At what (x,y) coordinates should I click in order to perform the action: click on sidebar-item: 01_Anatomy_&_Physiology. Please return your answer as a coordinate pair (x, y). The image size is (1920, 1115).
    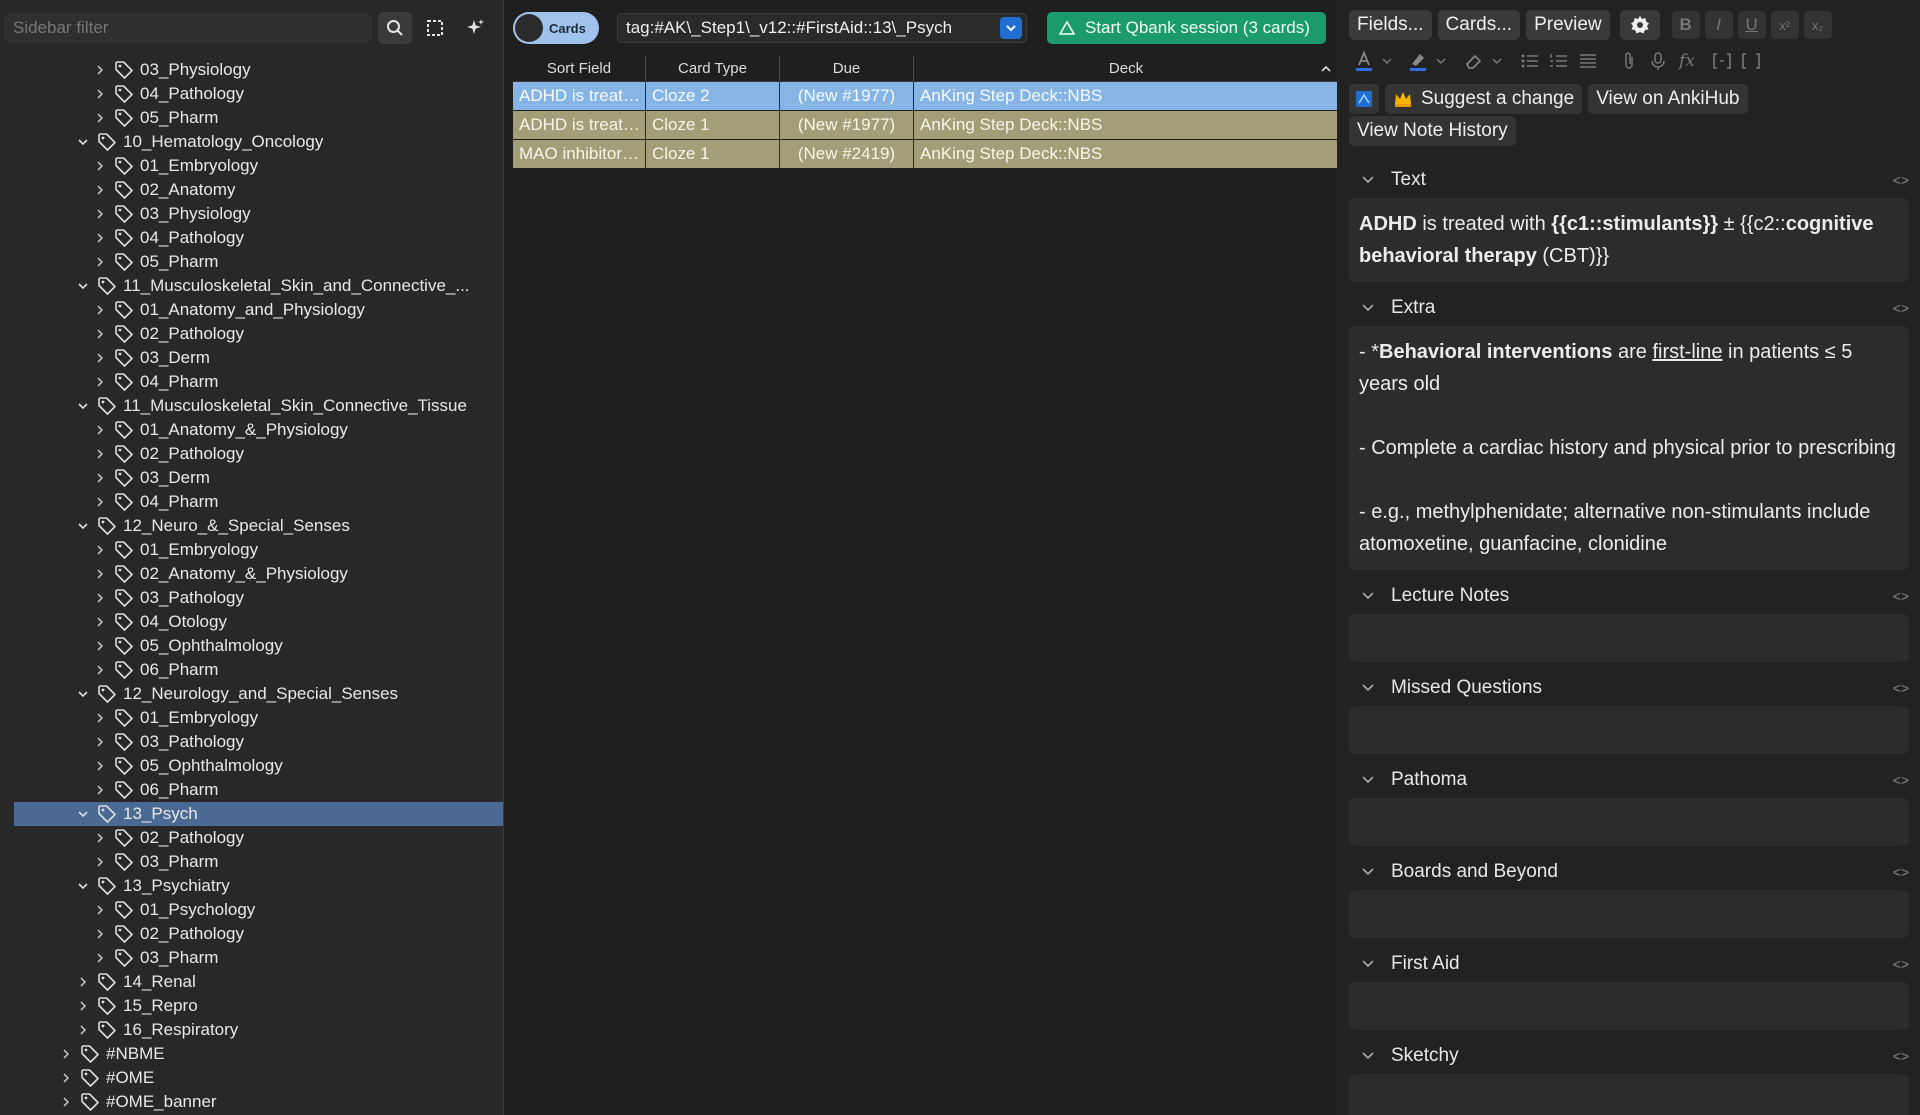
    Looking at the image, I should click on (251, 430).